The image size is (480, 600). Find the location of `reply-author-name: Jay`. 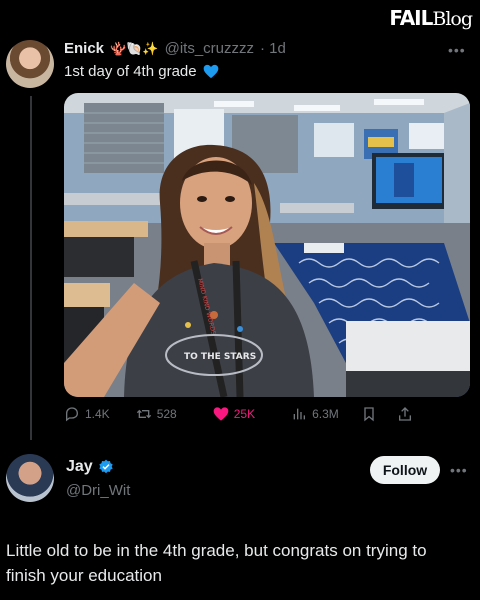

reply-author-name: Jay is located at coordinates (79, 467).